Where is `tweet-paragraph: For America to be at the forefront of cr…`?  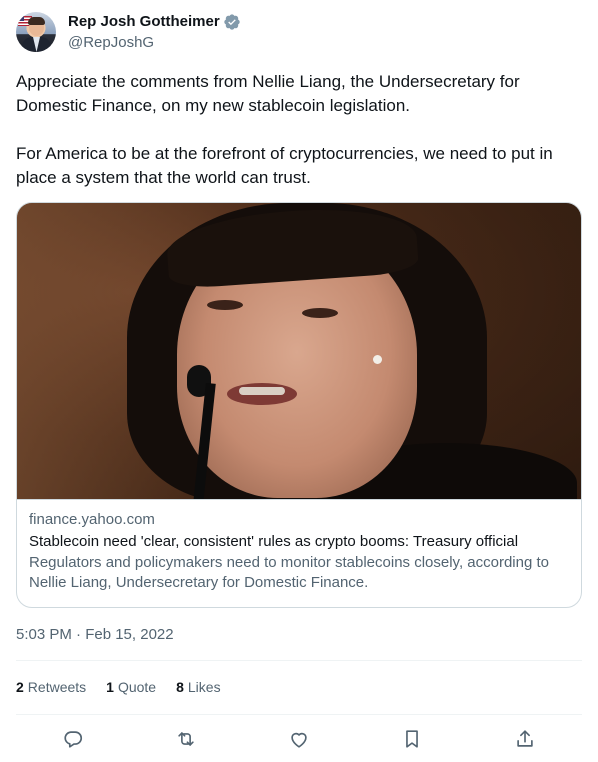 tweet-paragraph: For America to be at the forefront of cr… is located at coordinates (284, 165).